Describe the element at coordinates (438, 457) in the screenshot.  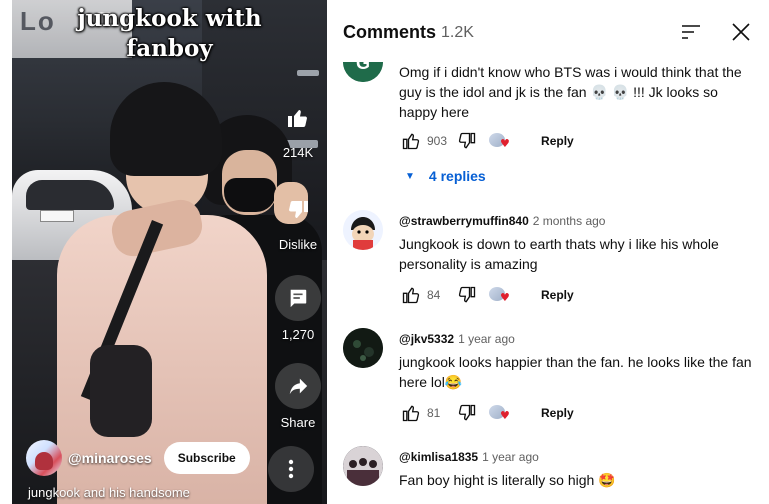
I see `comment-author: @kimlisa1835` at that location.